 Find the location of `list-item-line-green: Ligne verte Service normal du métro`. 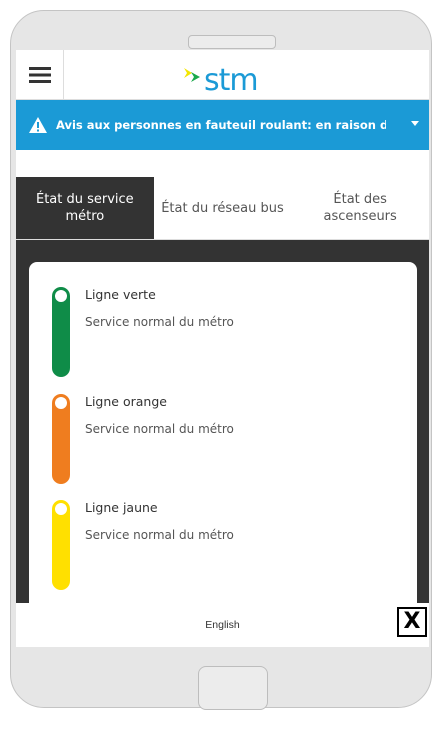

list-item-line-green: Ligne verte Service normal du métro is located at coordinates (223, 337).